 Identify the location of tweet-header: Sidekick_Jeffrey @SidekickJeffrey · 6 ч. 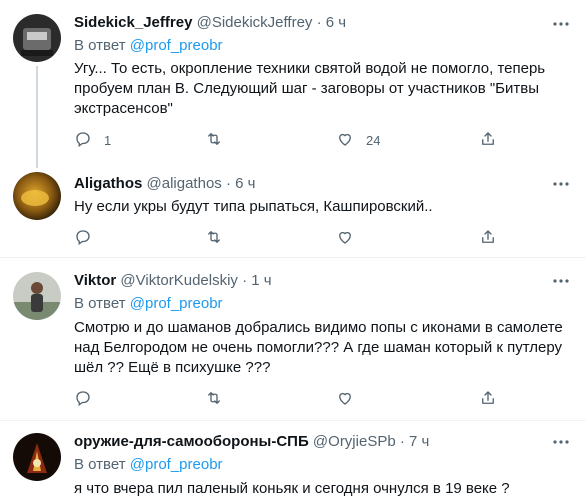
(210, 23).